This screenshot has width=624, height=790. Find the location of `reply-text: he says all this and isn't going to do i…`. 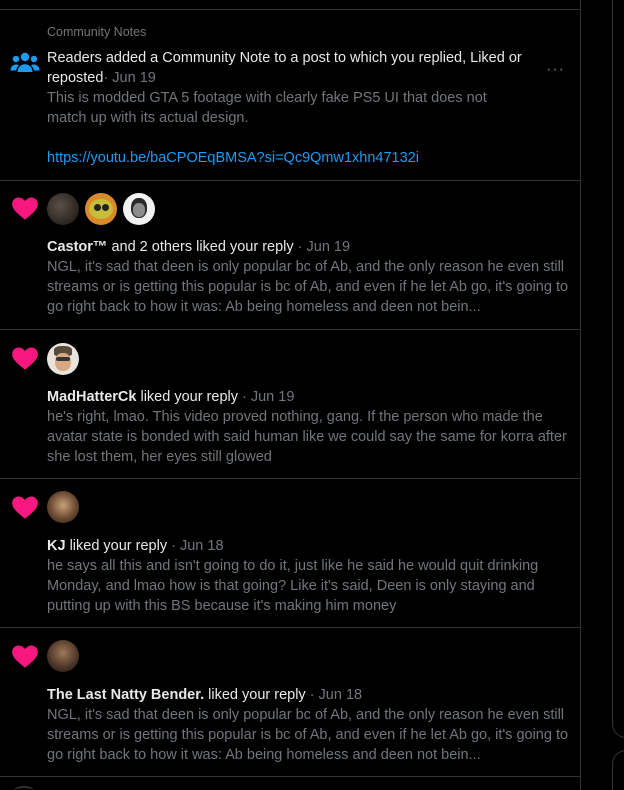

reply-text: he says all this and isn't going to do i… is located at coordinates (293, 586).